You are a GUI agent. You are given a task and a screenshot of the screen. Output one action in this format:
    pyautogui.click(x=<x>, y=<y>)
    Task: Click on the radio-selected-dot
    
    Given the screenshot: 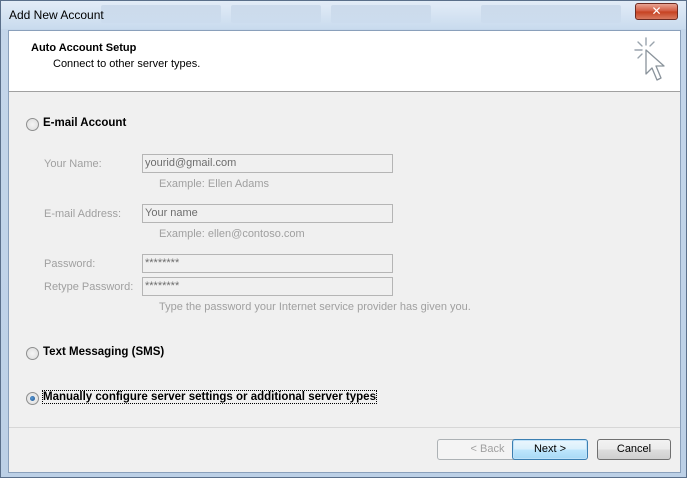 What is the action you would take?
    pyautogui.click(x=32, y=398)
    